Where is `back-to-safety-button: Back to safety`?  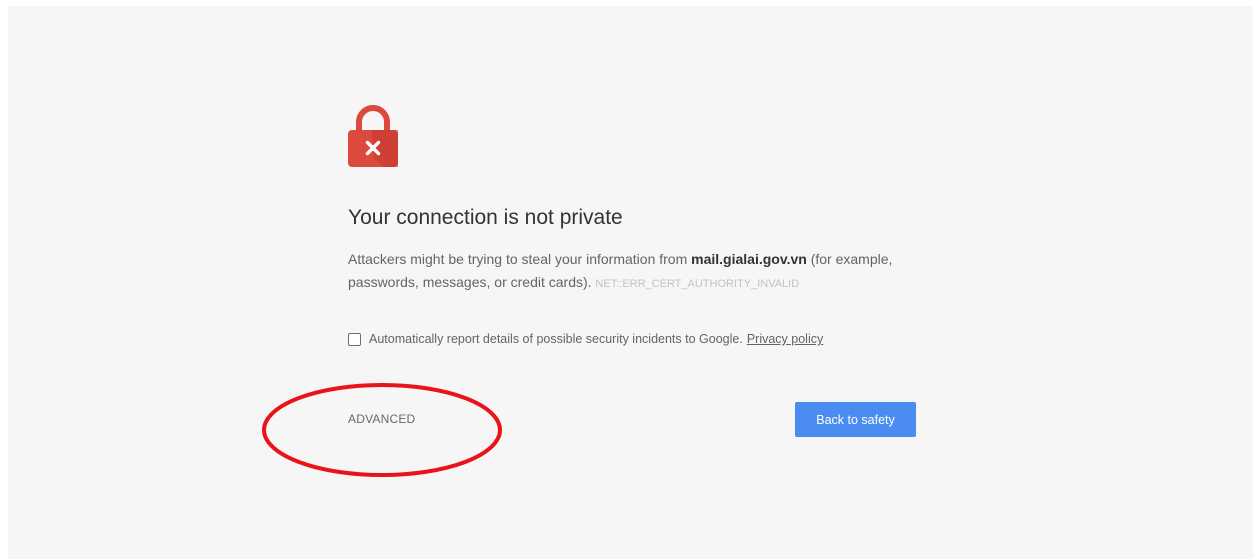
back-to-safety-button: Back to safety is located at coordinates (855, 419).